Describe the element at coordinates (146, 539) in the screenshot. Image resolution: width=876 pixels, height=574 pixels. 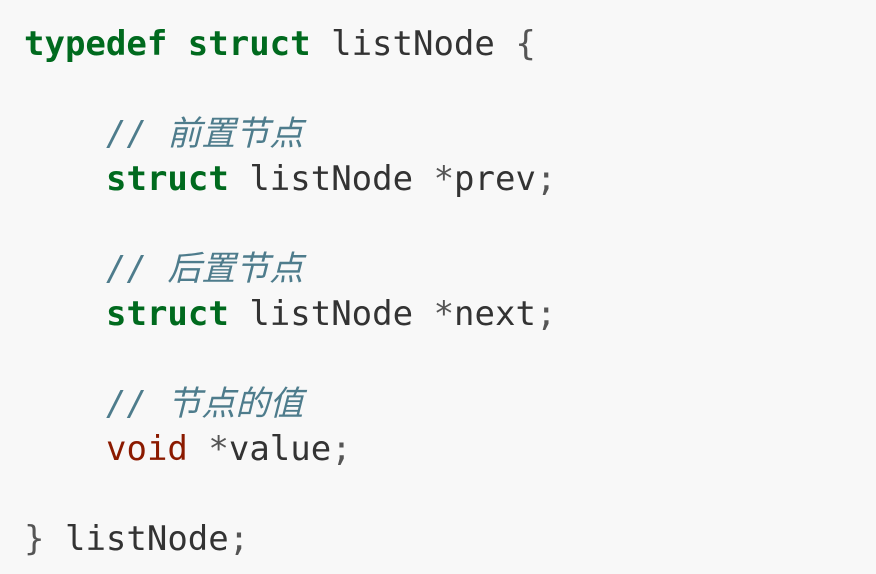
I see `typedef-alias: listNode` at that location.